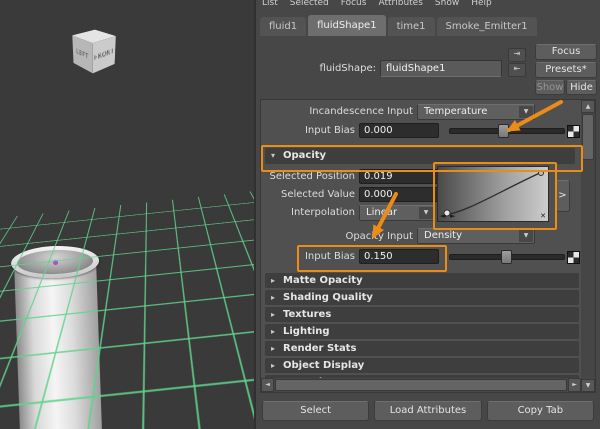 The image size is (600, 429). I want to click on menu-list: List, so click(270, 4).